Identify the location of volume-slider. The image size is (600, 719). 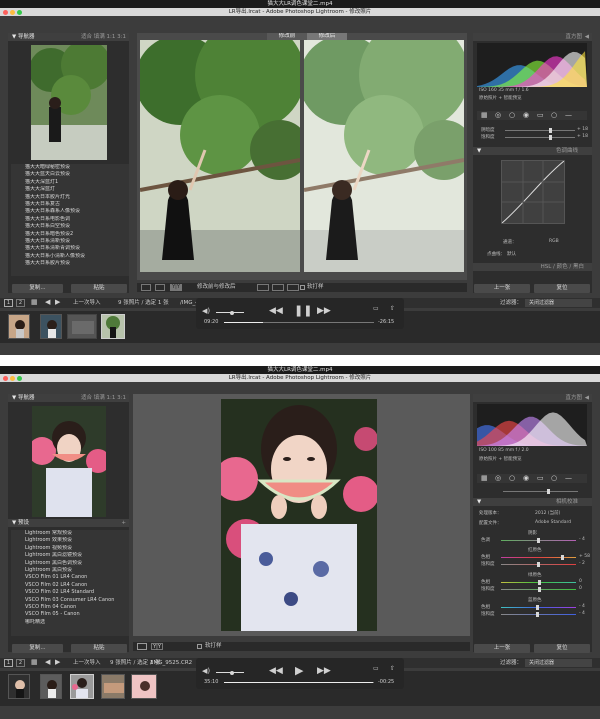
(230, 312).